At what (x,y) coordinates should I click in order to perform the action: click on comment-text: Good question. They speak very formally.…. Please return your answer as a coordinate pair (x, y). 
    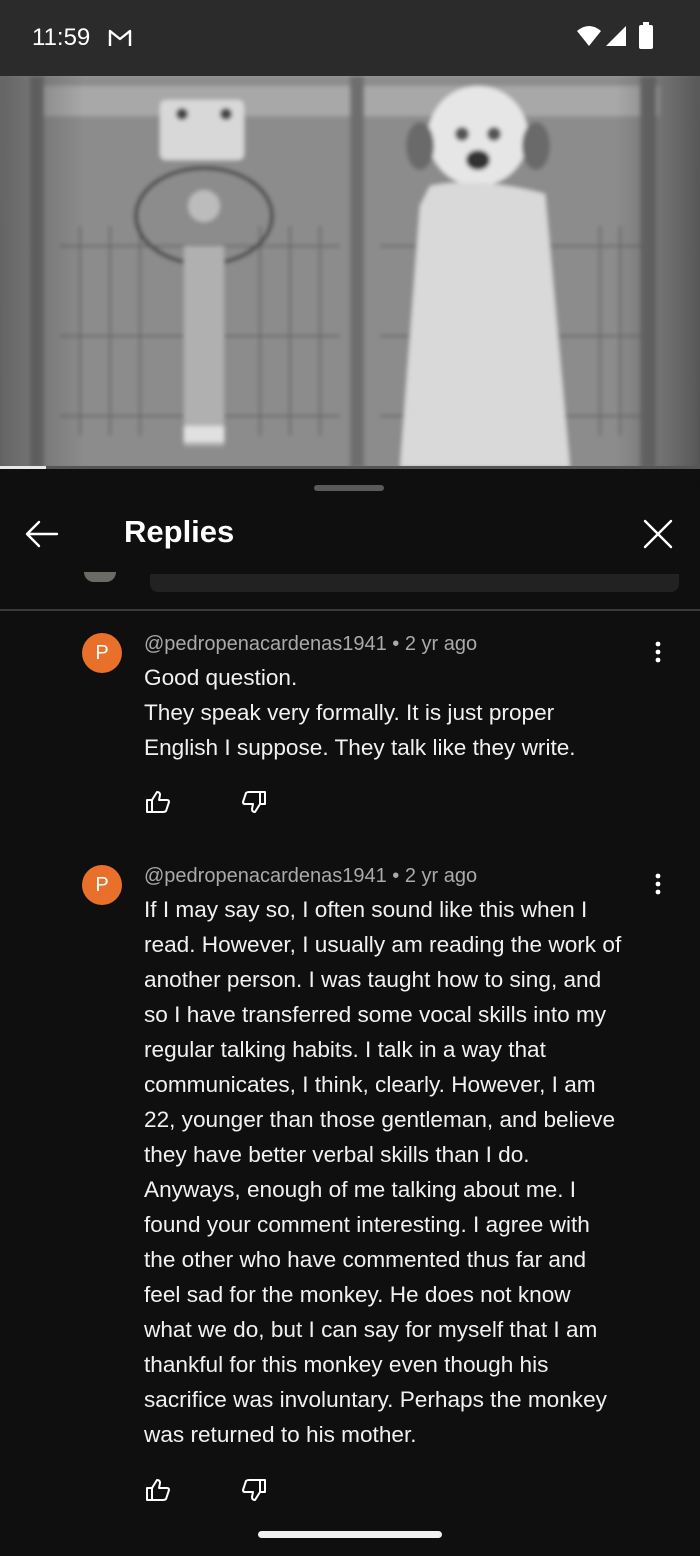
    Looking at the image, I should click on (404, 712).